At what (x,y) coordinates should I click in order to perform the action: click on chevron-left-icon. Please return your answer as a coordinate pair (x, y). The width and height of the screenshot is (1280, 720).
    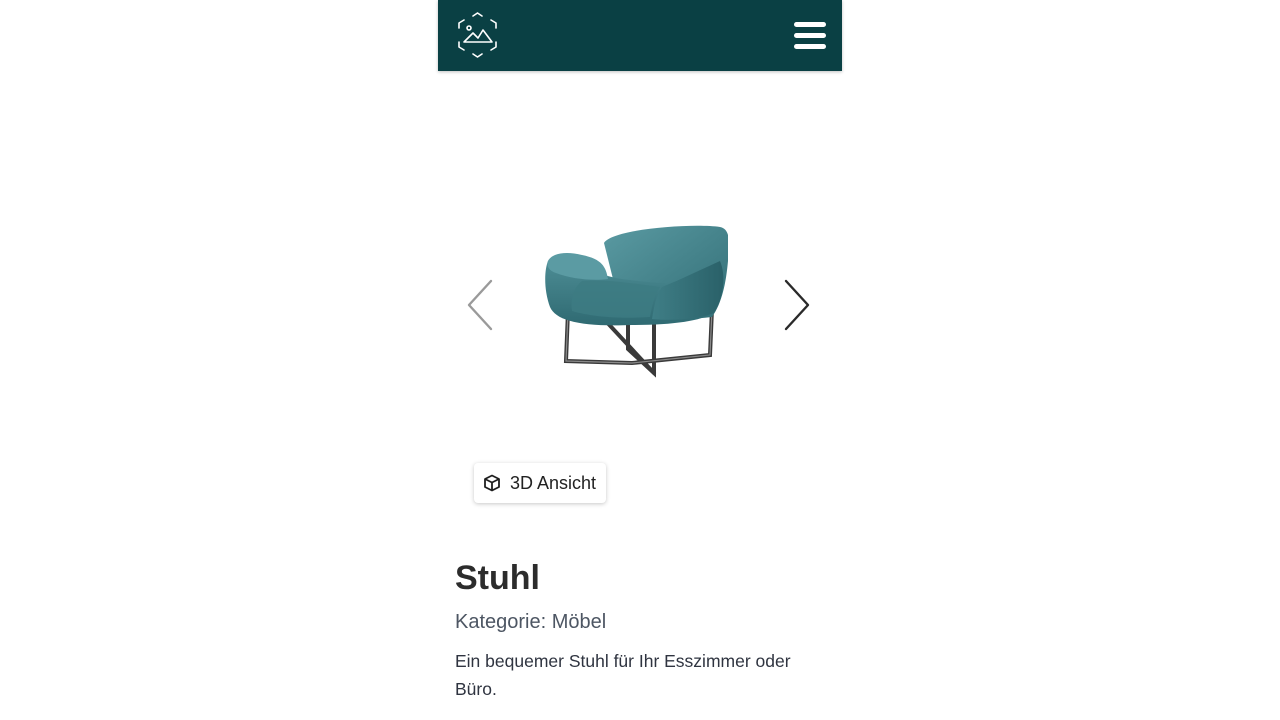
    Looking at the image, I should click on (481, 305).